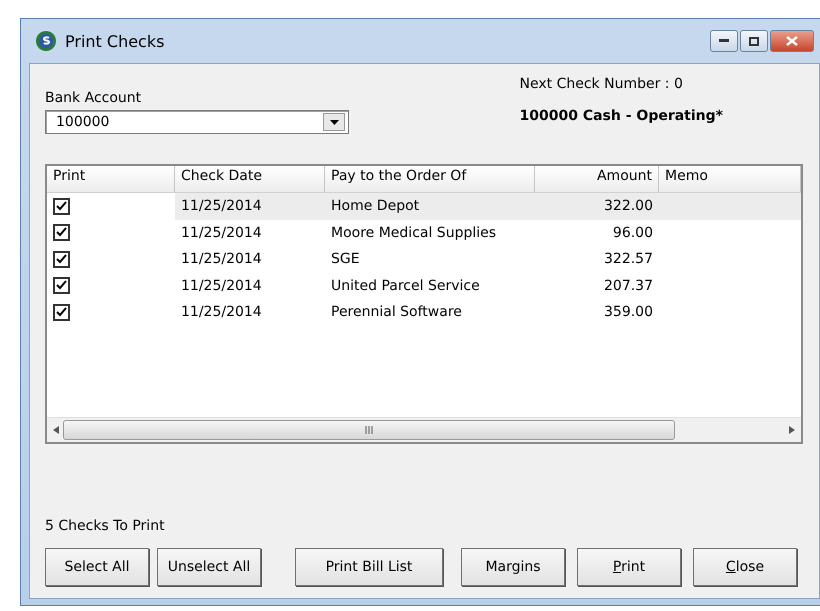 The width and height of the screenshot is (820, 611). Describe the element at coordinates (792, 430) in the screenshot. I see `scroll-right-icon` at that location.